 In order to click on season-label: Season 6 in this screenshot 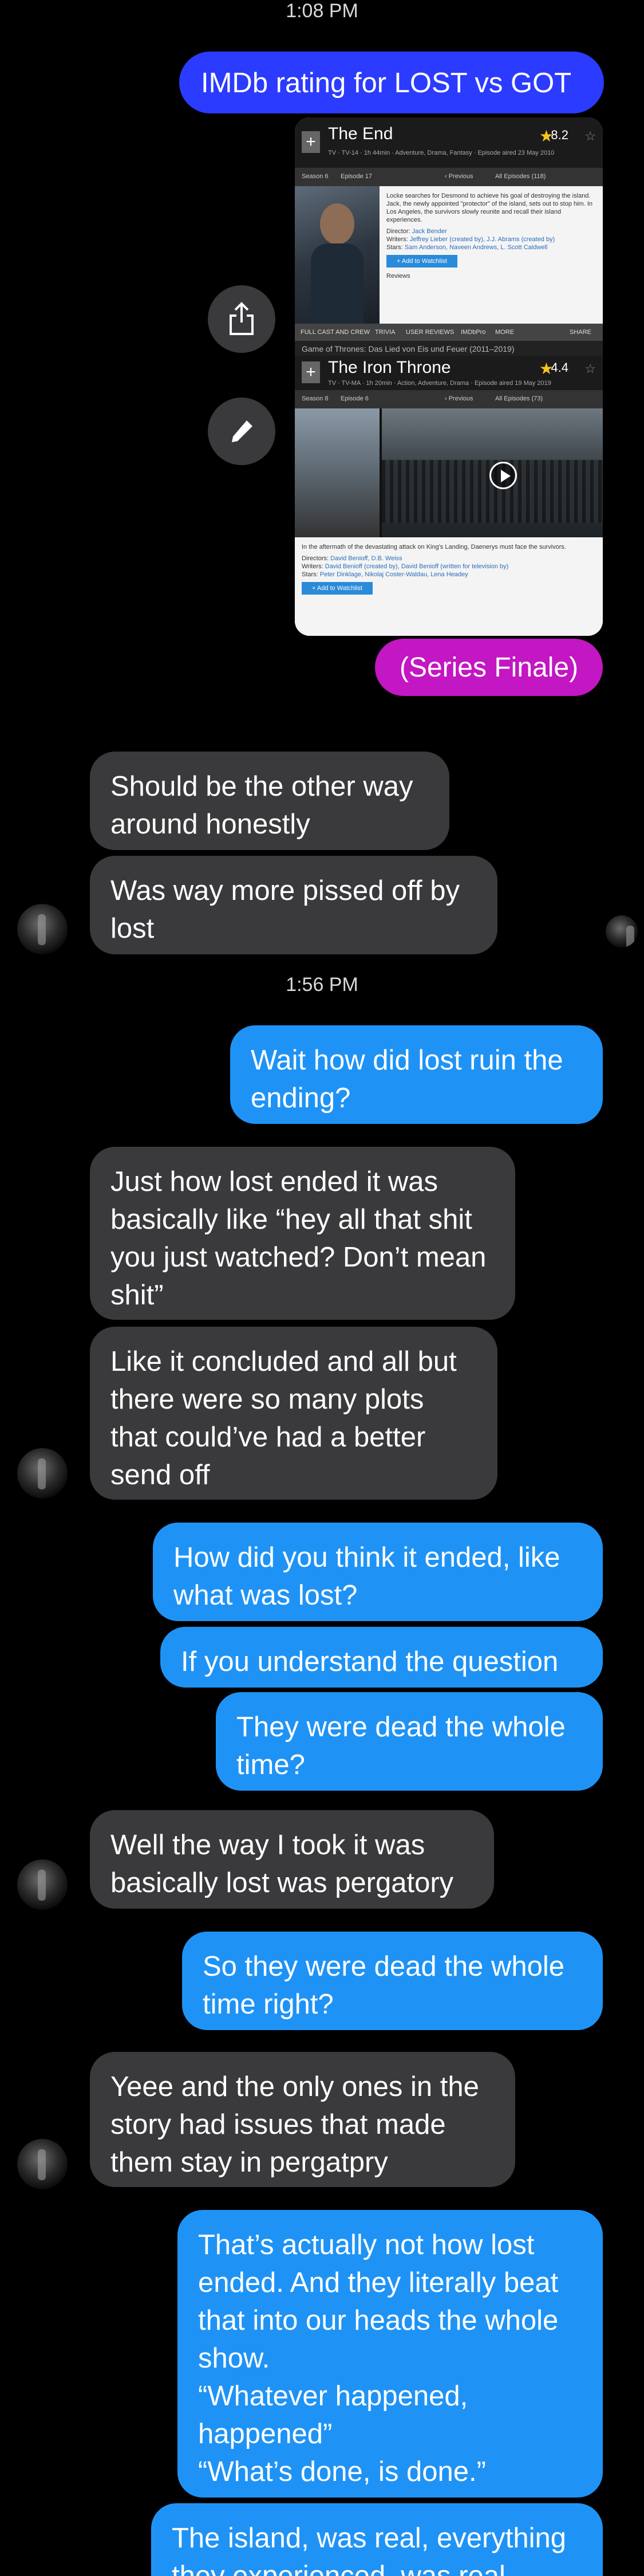, I will do `click(315, 176)`.